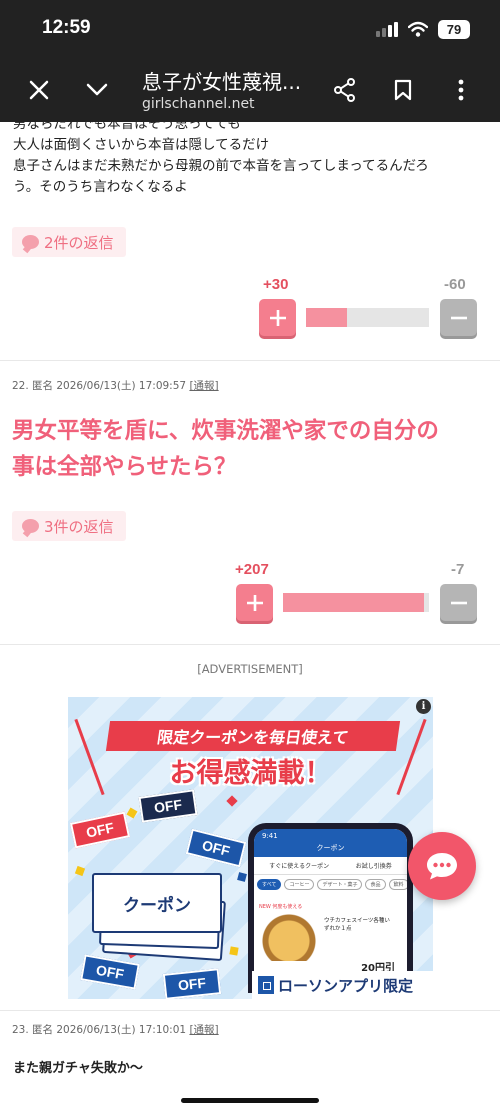 Image resolution: width=500 pixels, height=1111 pixels. What do you see at coordinates (124, 467) in the screenshot?
I see `comment-line: 事は全部やらせたら？` at bounding box center [124, 467].